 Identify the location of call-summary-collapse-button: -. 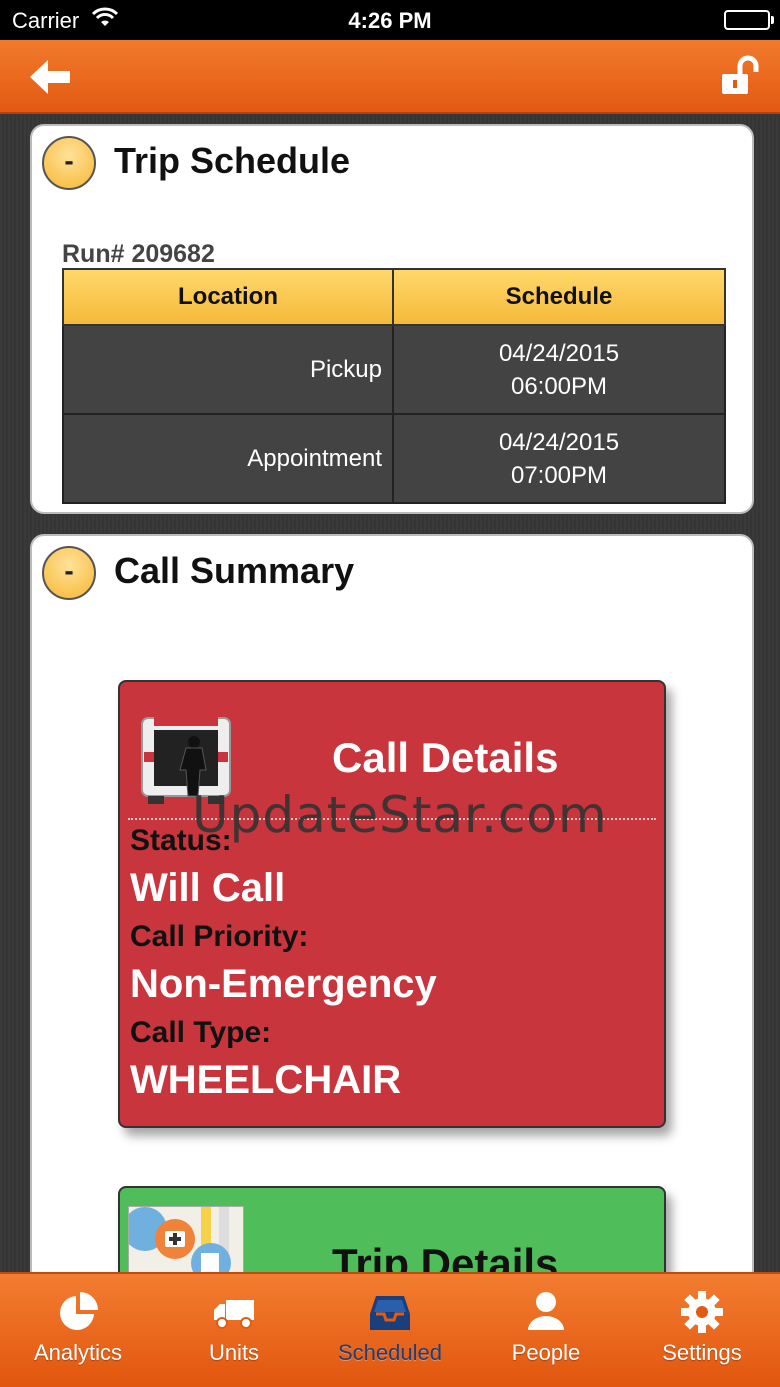
(69, 573).